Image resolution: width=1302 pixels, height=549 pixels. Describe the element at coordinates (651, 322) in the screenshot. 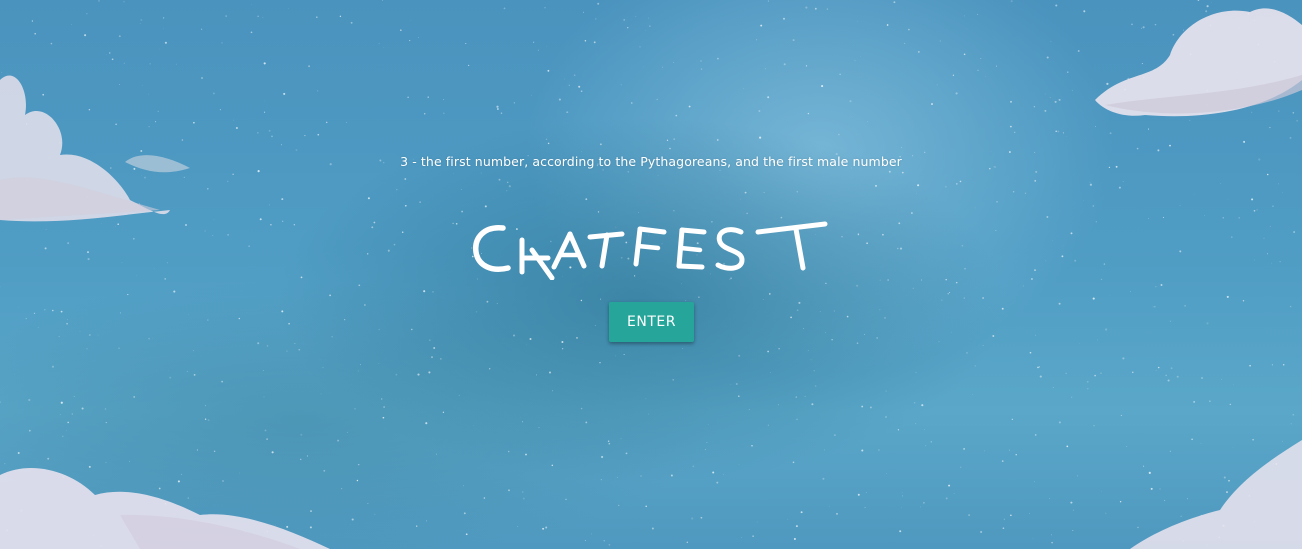

I see `enter-button: ENTER` at that location.